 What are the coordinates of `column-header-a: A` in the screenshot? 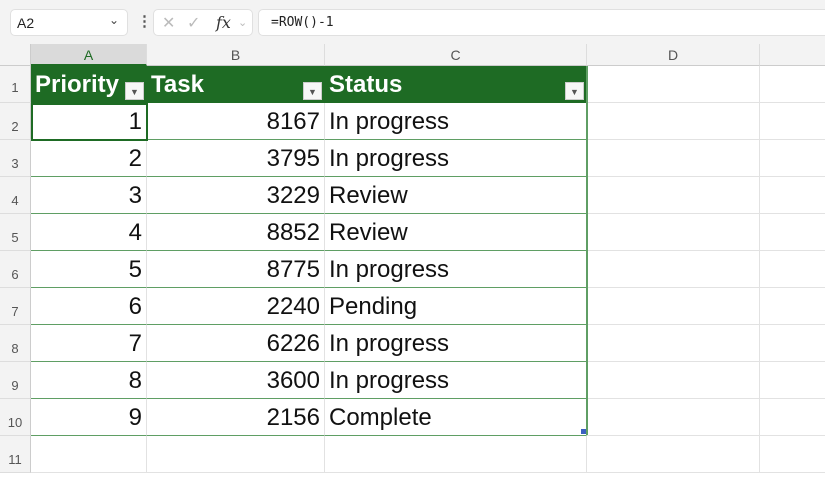 It's located at (89, 55).